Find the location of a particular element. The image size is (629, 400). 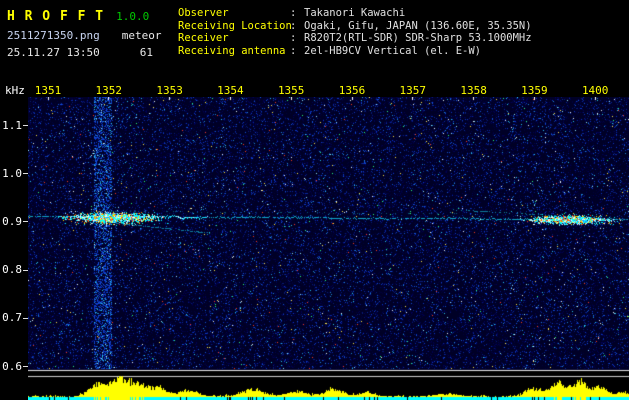

info-value: Takanori Kawachi is located at coordinates (355, 13).